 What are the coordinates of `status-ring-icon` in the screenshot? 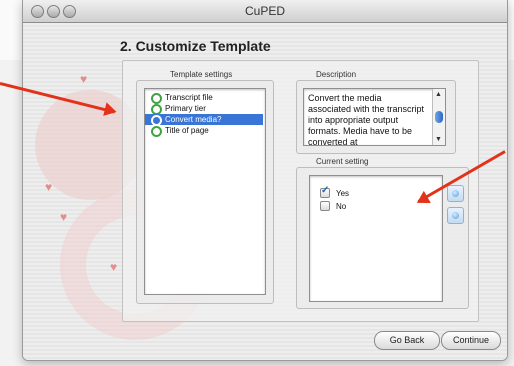 It's located at (156, 131).